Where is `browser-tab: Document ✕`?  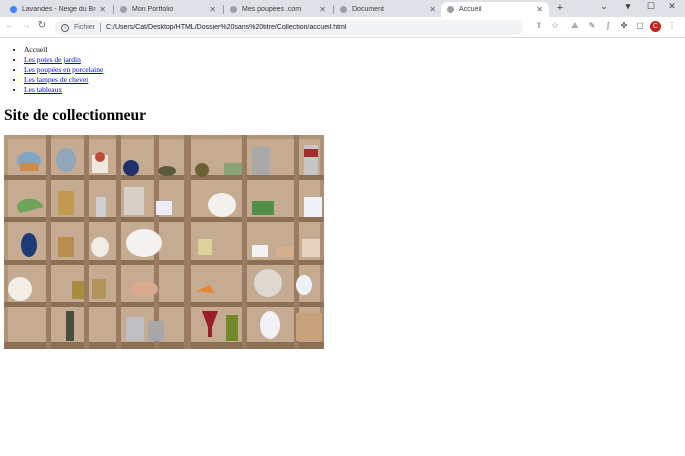 browser-tab: Document ✕ is located at coordinates (388, 9).